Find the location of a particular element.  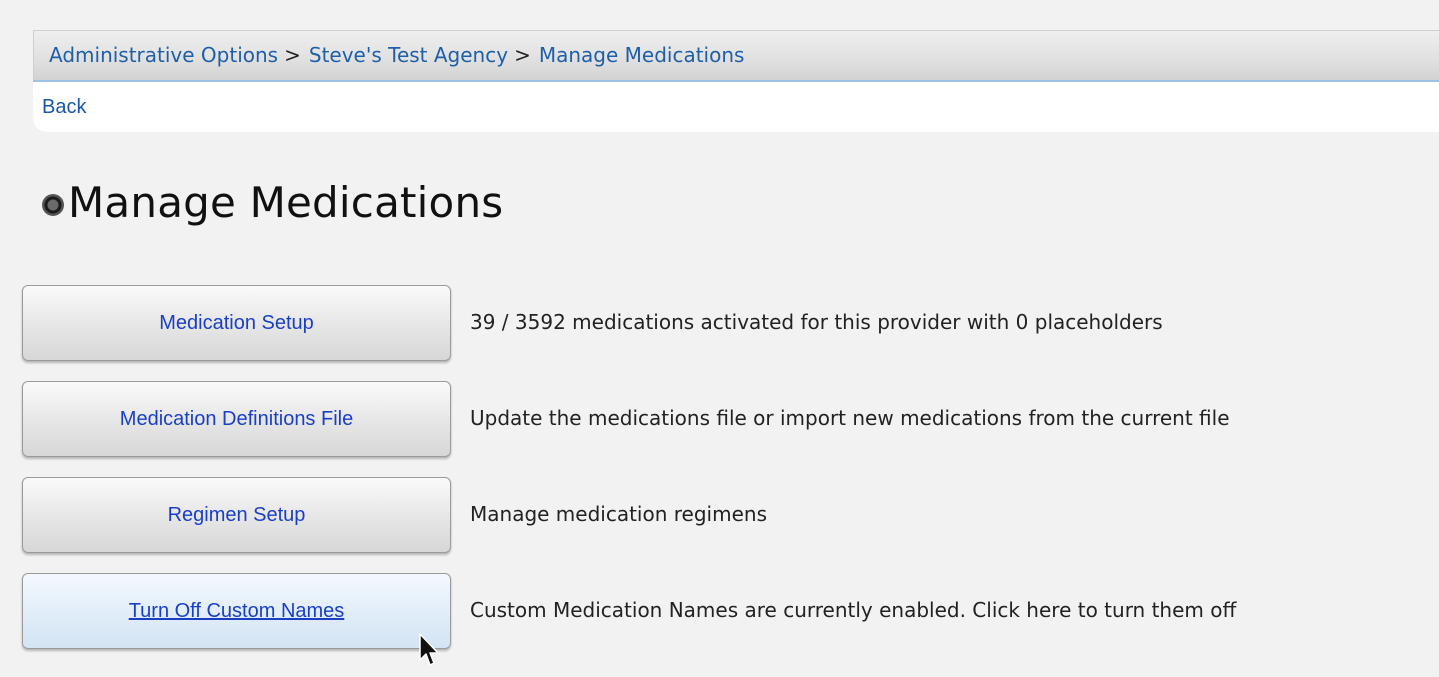

radio-bullet-icon is located at coordinates (53, 204).